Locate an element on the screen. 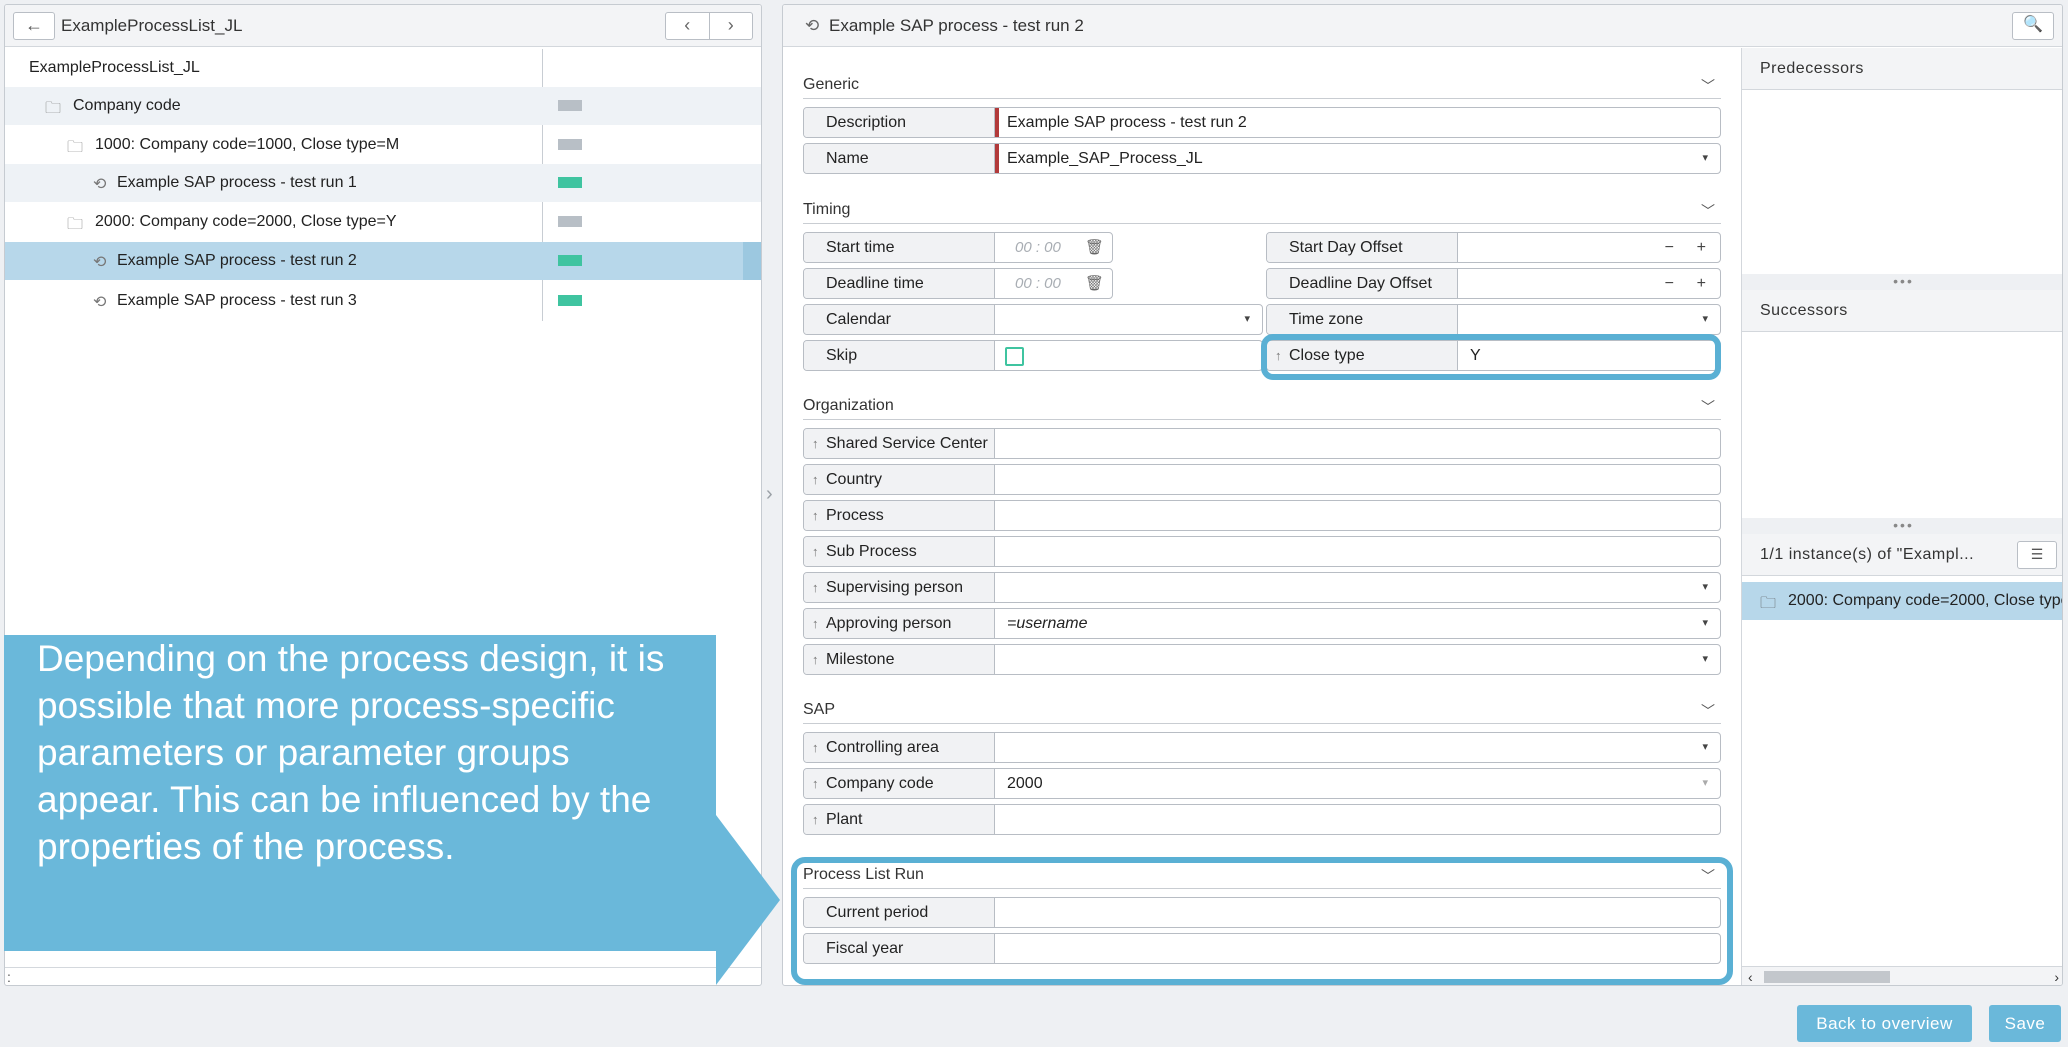 The width and height of the screenshot is (2068, 1047). tree-row-test-run-1: ⟲ Example SAP process - test run 1 is located at coordinates (383, 183).